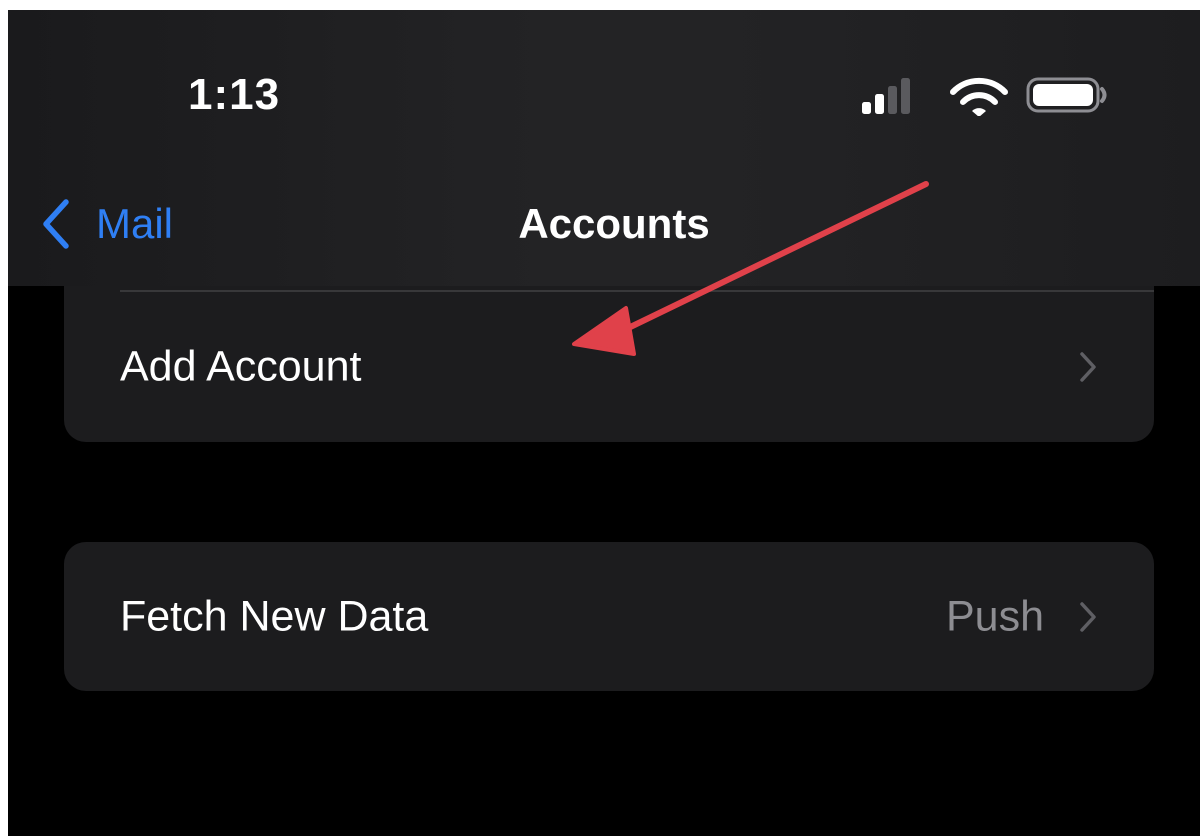 This screenshot has height=836, width=1200. What do you see at coordinates (994, 616) in the screenshot?
I see `fetch-new-data-value: Push` at bounding box center [994, 616].